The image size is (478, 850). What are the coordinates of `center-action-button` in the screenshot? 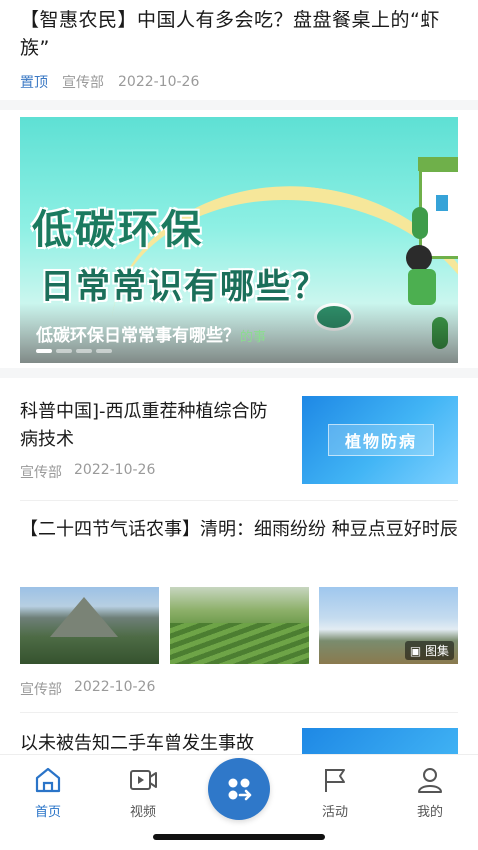 It's located at (239, 789).